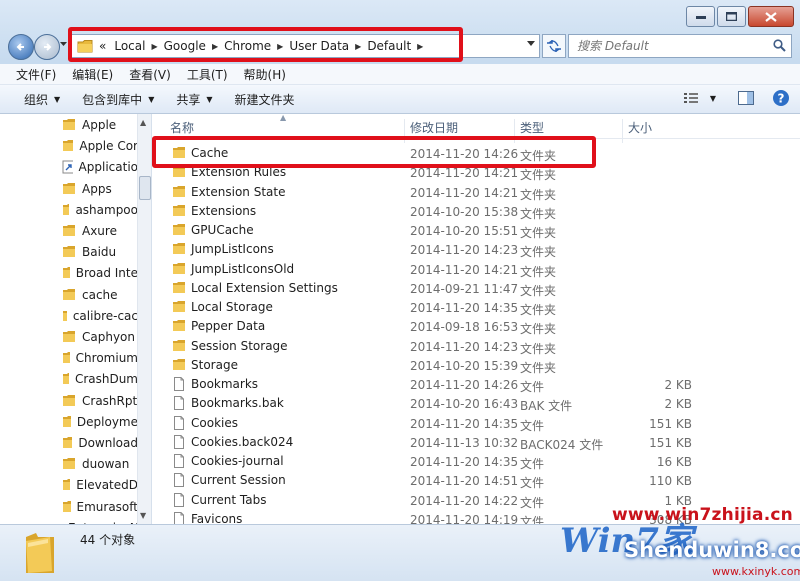 Image resolution: width=800 pixels, height=581 pixels. Describe the element at coordinates (779, 45) in the screenshot. I see `search-icon` at that location.